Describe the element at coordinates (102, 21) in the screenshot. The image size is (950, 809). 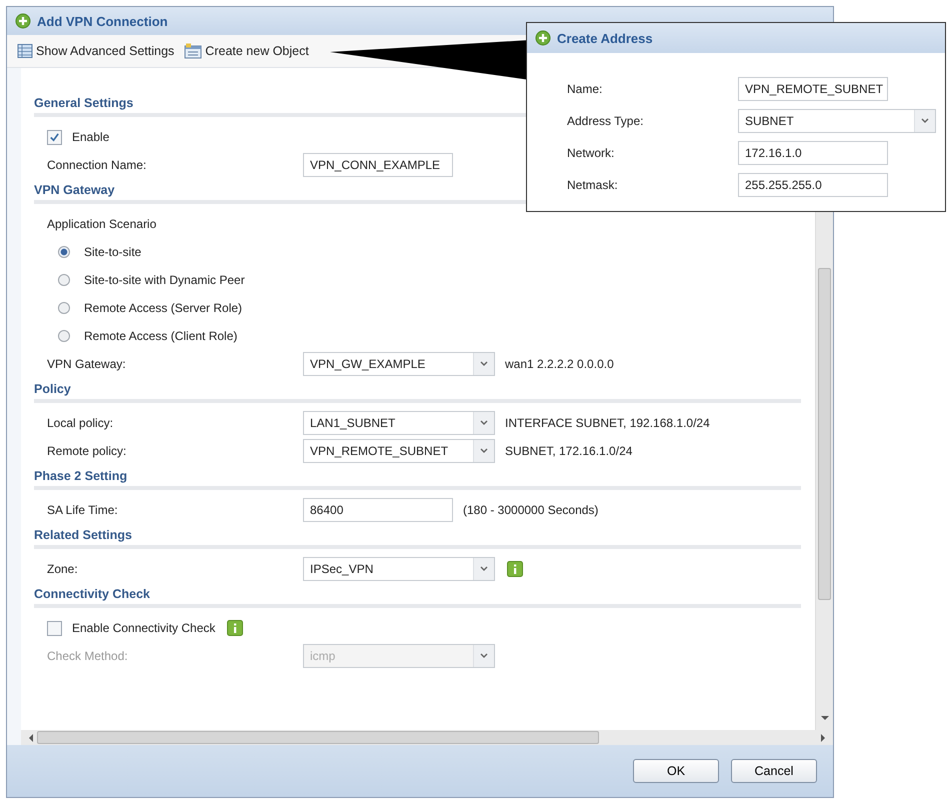
I see `window-title: Add VPN Connection` at that location.